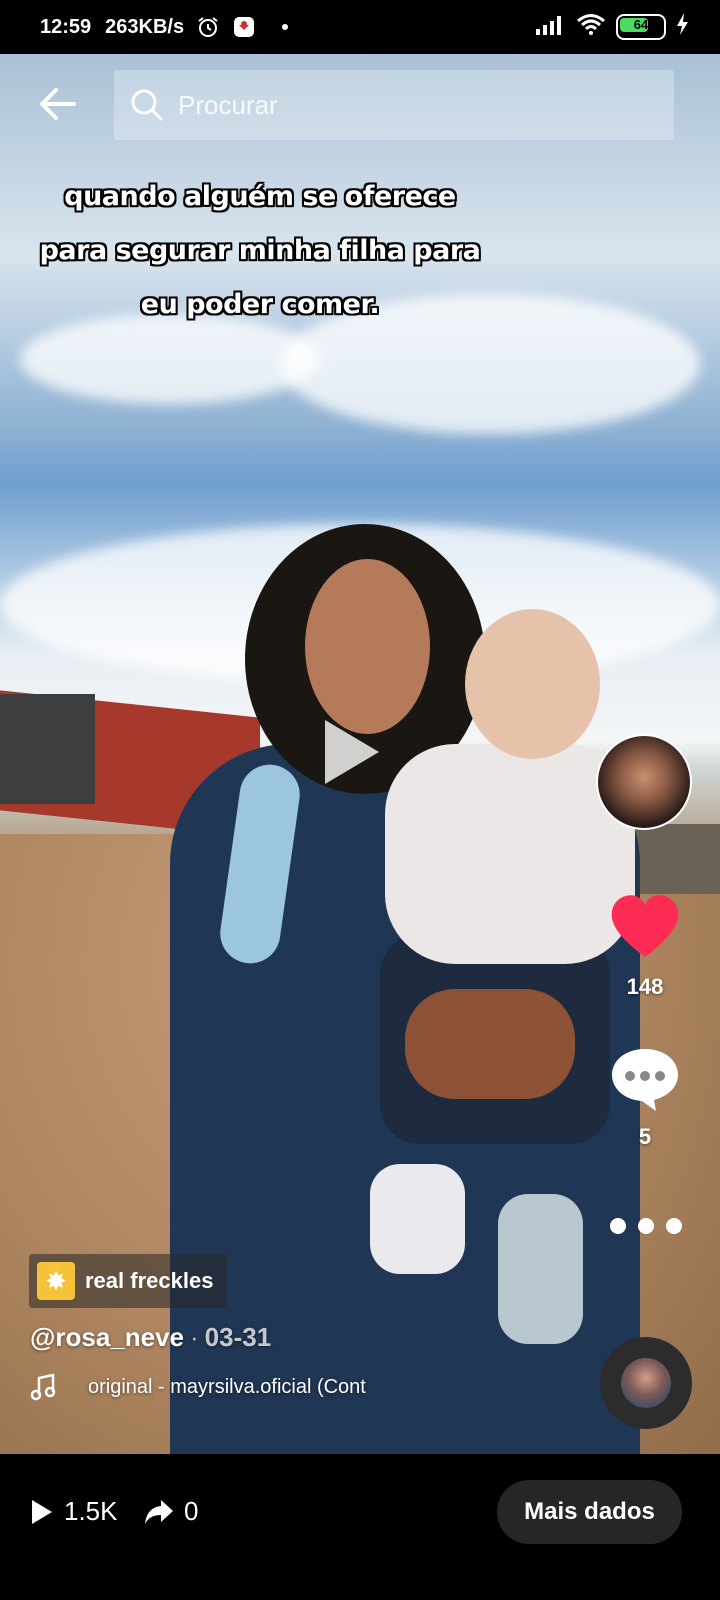 This screenshot has width=720, height=1600. What do you see at coordinates (589, 1512) in the screenshot?
I see `more-data-button: Mais dados` at bounding box center [589, 1512].